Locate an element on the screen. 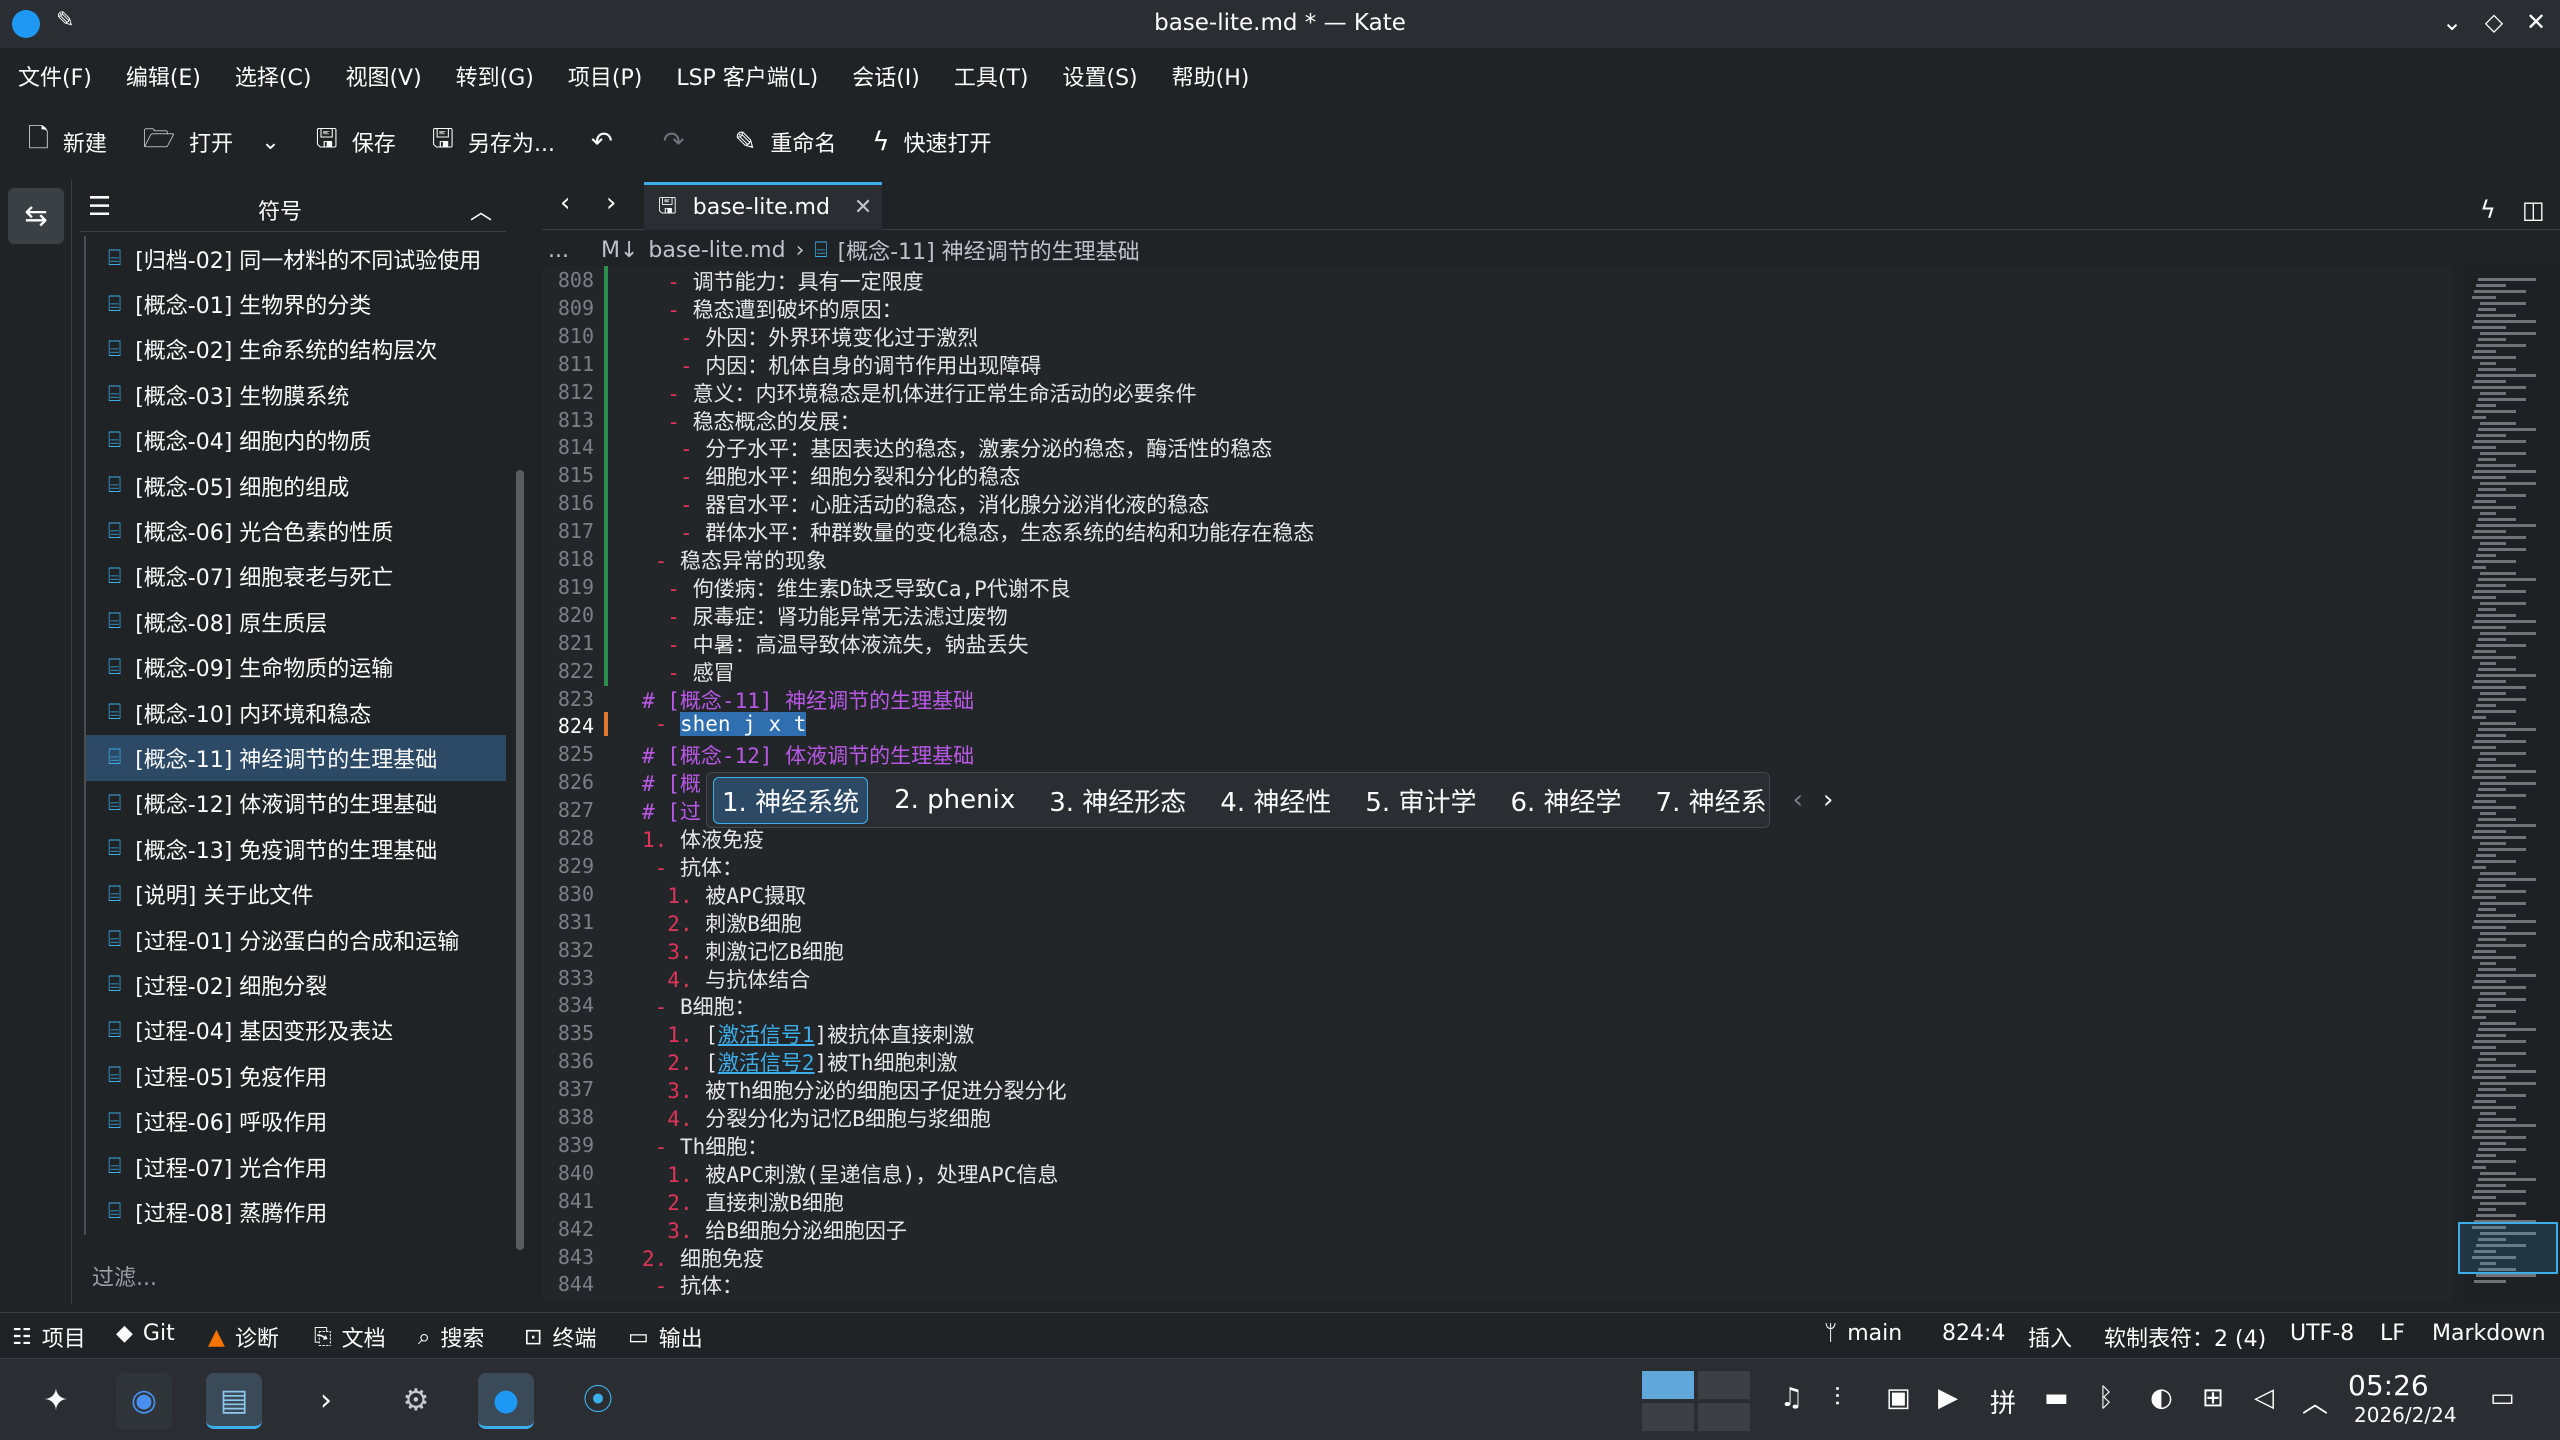 The height and width of the screenshot is (1440, 2560). symbol-item: ⌸ [概念-10] 内环境和稳态 is located at coordinates (295, 712).